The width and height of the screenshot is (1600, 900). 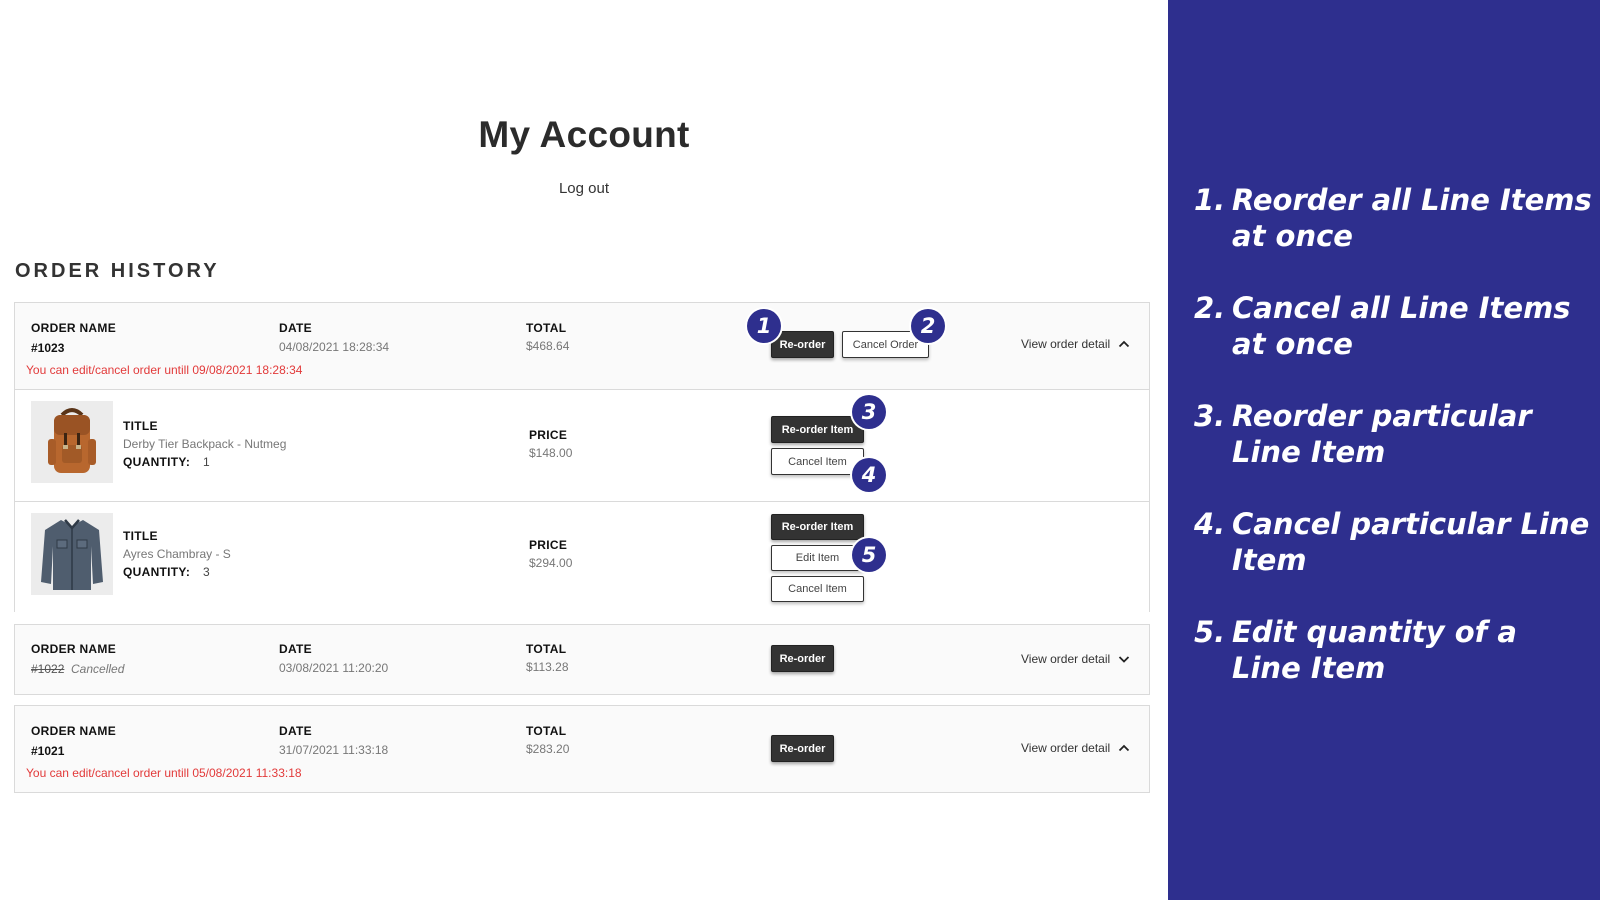 What do you see at coordinates (334, 347) in the screenshot?
I see `order-date: 04/08/2021 18:28:34` at bounding box center [334, 347].